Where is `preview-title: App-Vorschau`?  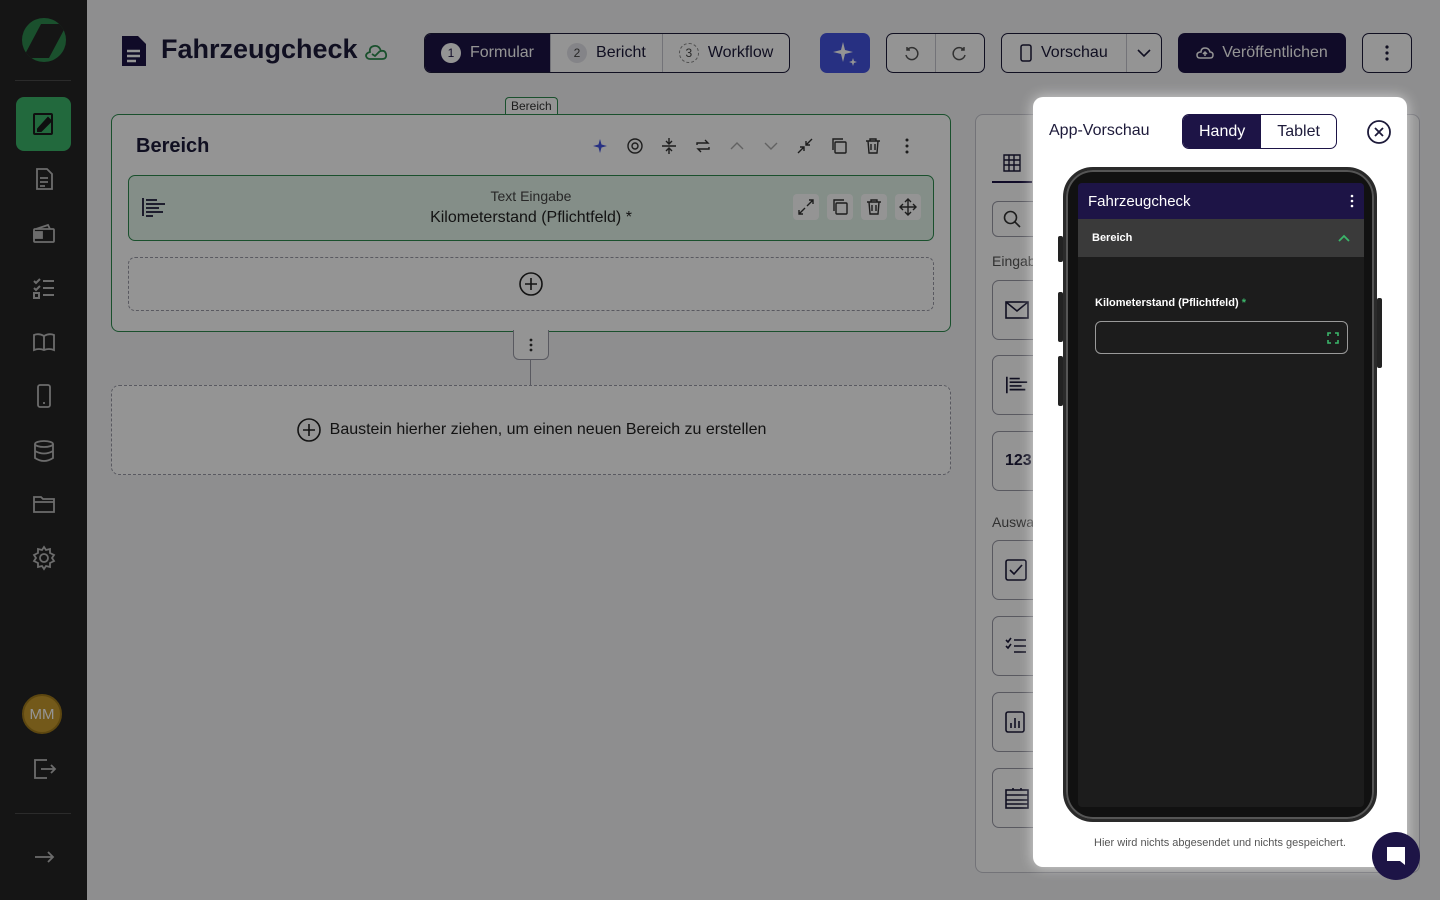
preview-title: App-Vorschau is located at coordinates (1099, 130).